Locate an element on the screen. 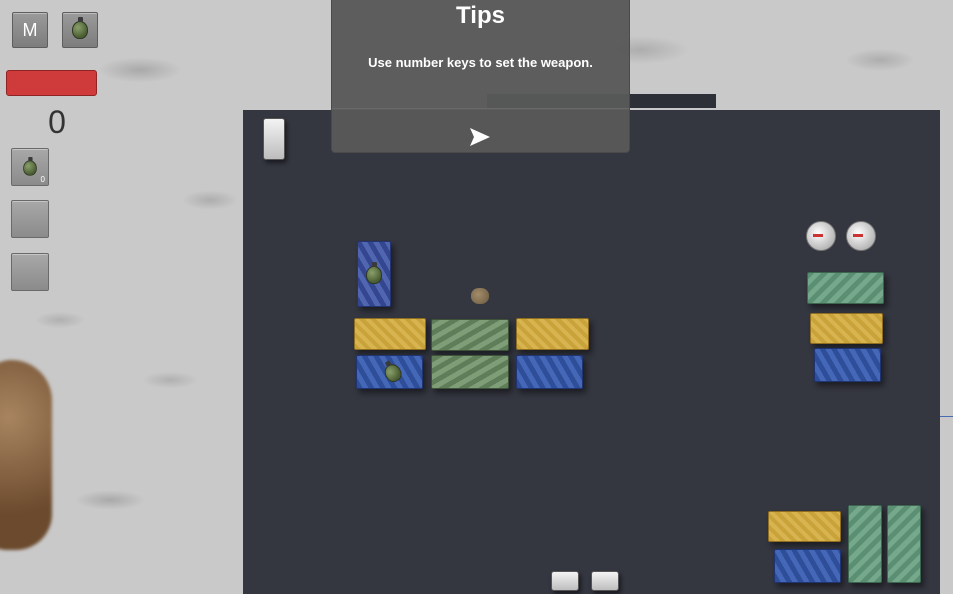 Image resolution: width=953 pixels, height=594 pixels. health-bar is located at coordinates (51, 83).